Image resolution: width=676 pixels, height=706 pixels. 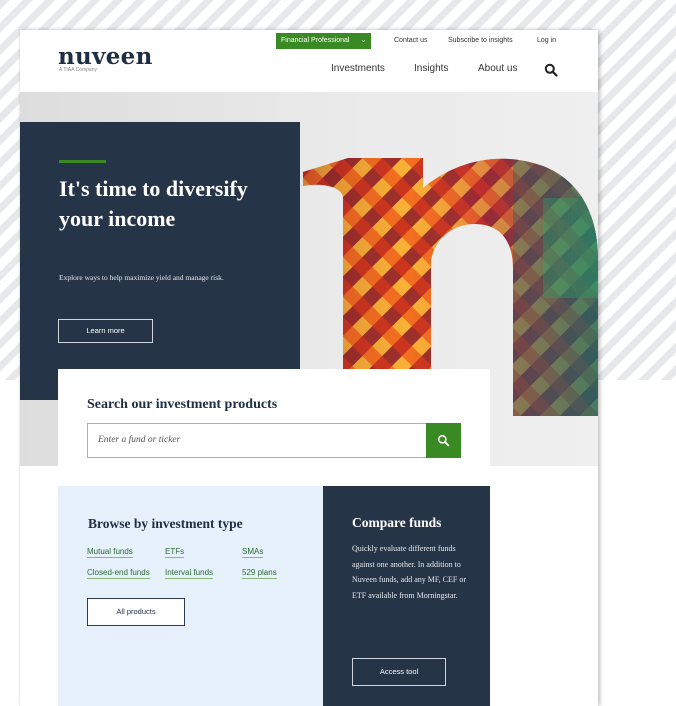 I want to click on learn-more-button: Learn more, so click(x=105, y=331).